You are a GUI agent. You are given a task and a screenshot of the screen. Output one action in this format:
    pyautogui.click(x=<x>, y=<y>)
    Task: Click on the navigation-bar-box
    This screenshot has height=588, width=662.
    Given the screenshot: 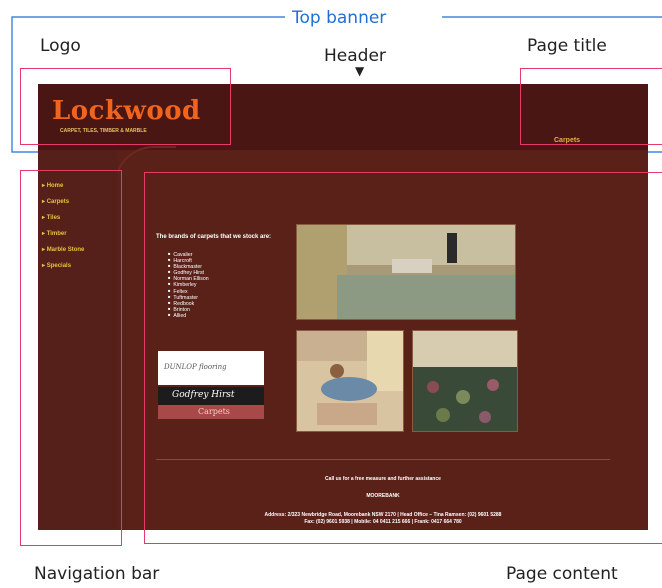 What is the action you would take?
    pyautogui.click(x=71, y=358)
    